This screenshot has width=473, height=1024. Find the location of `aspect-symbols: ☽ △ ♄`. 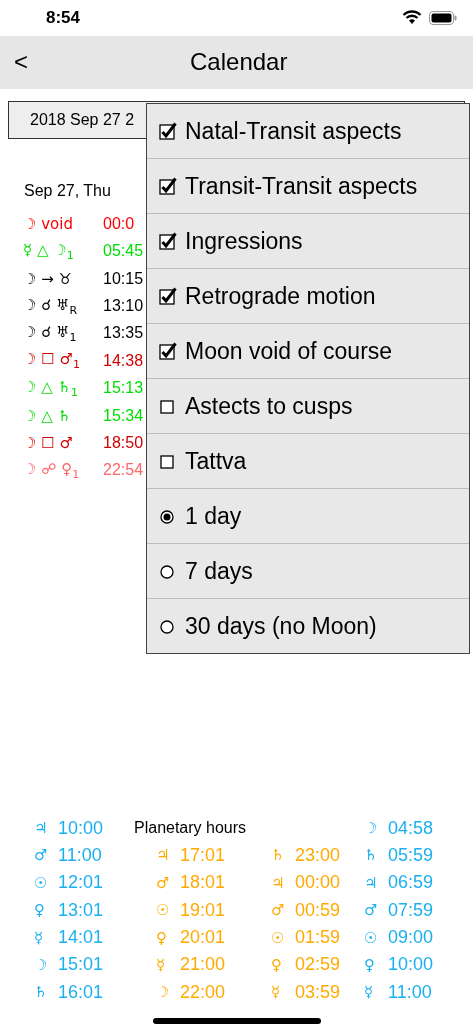

aspect-symbols: ☽ △ ♄ is located at coordinates (47, 415).